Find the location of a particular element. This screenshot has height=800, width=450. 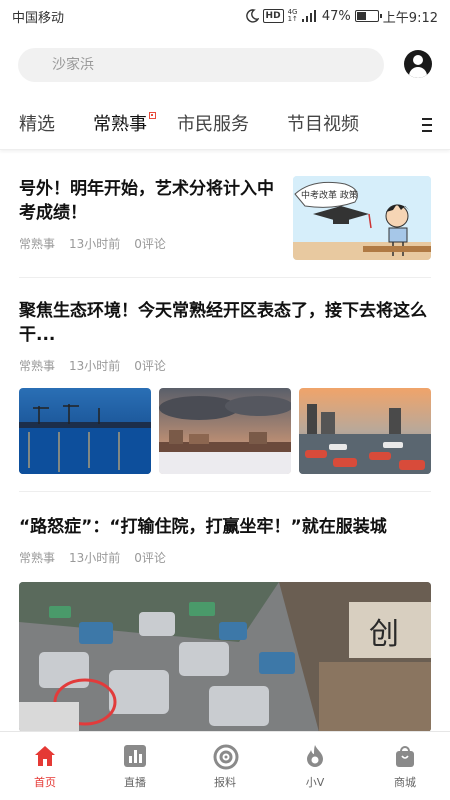

nav-live: 直播 is located at coordinates (135, 766).